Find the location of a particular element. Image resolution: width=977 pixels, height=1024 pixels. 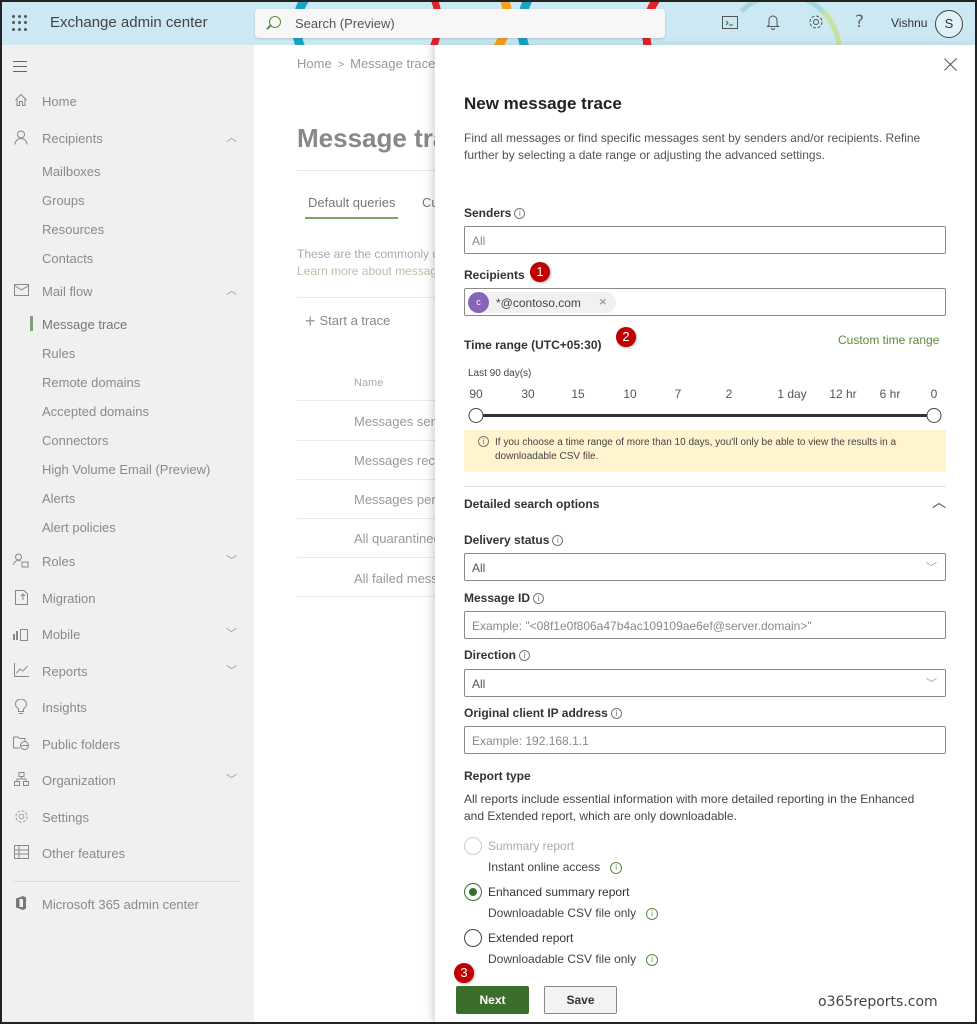

direction-dropdown: All ﹀ is located at coordinates (705, 683).